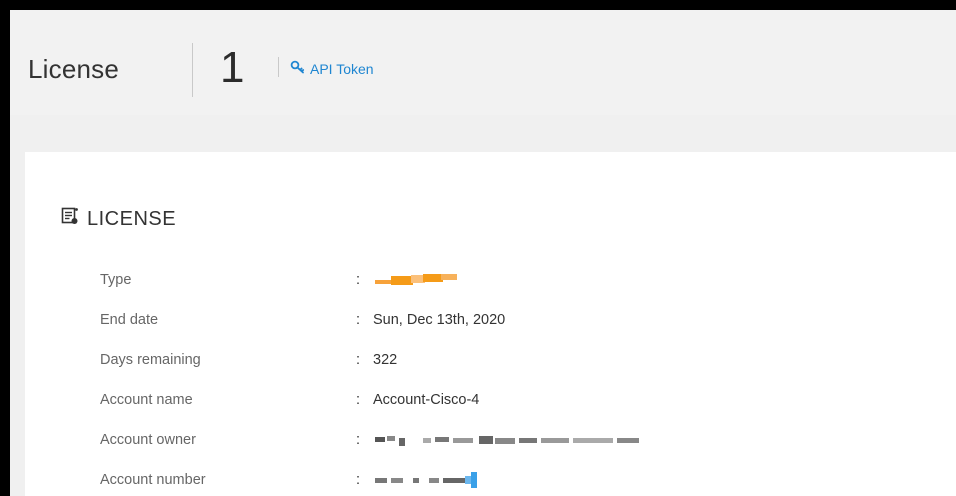 This screenshot has width=956, height=496. Describe the element at coordinates (439, 320) in the screenshot. I see `end-date-value: Sun, Dec 13th, 2020` at that location.